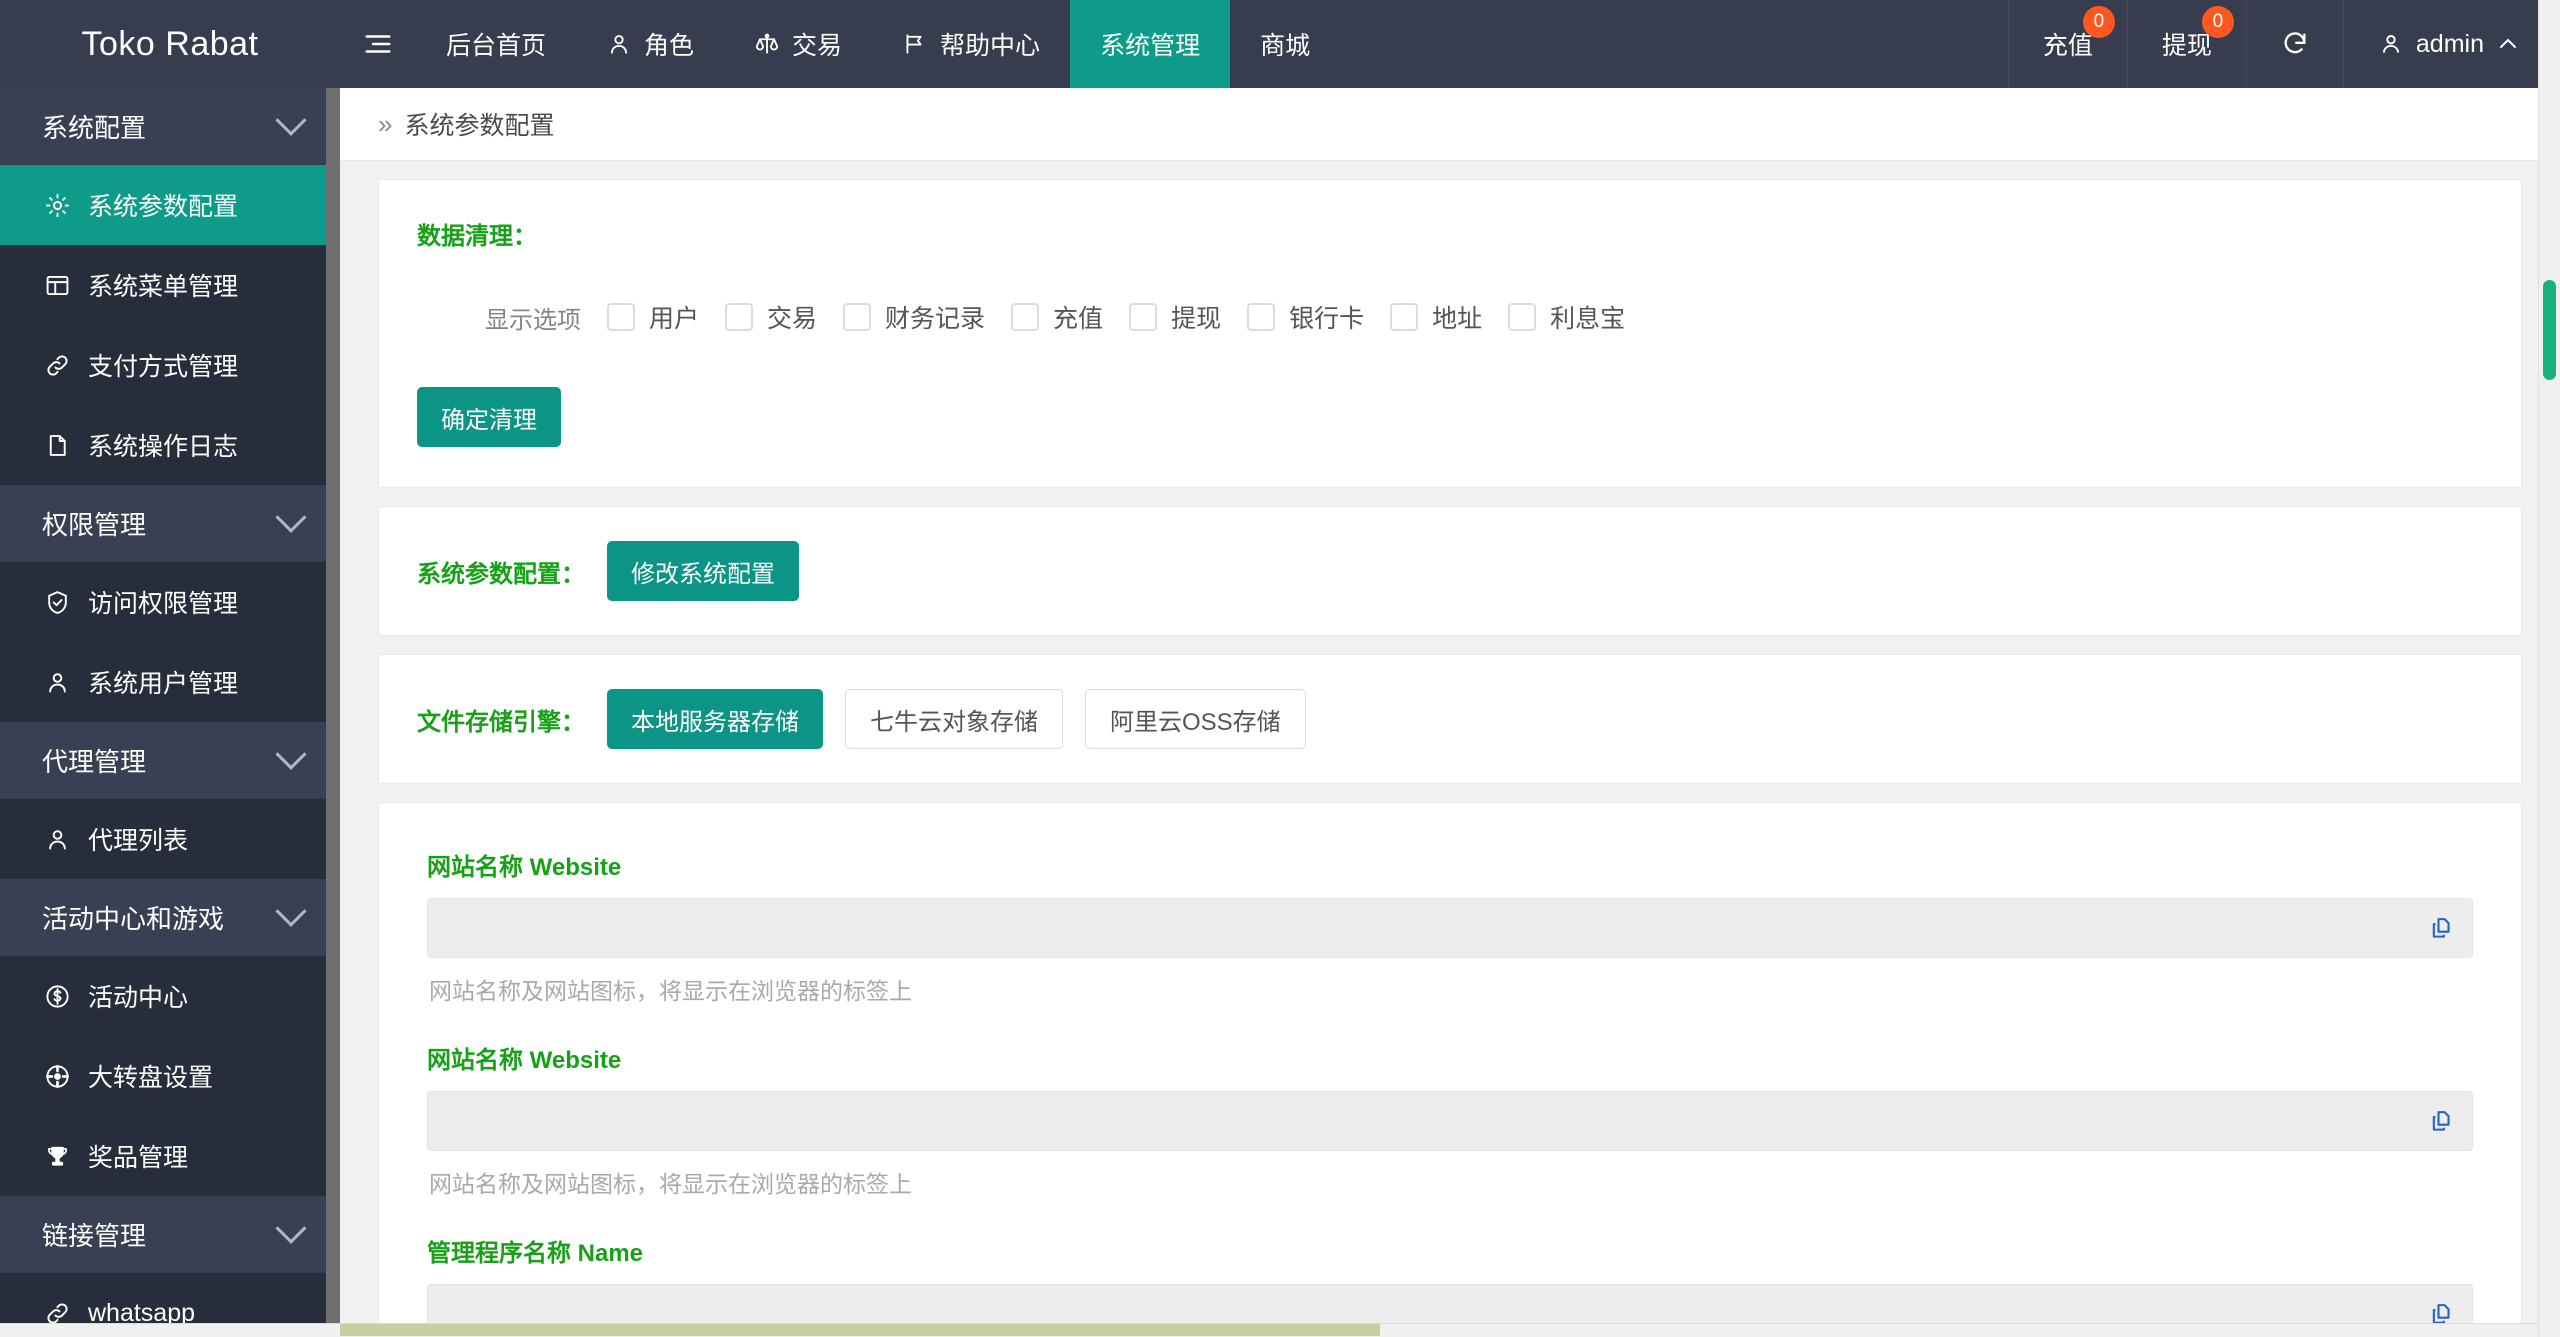  Describe the element at coordinates (669, 46) in the screenshot. I see `topnav-item-label: 角色` at that location.